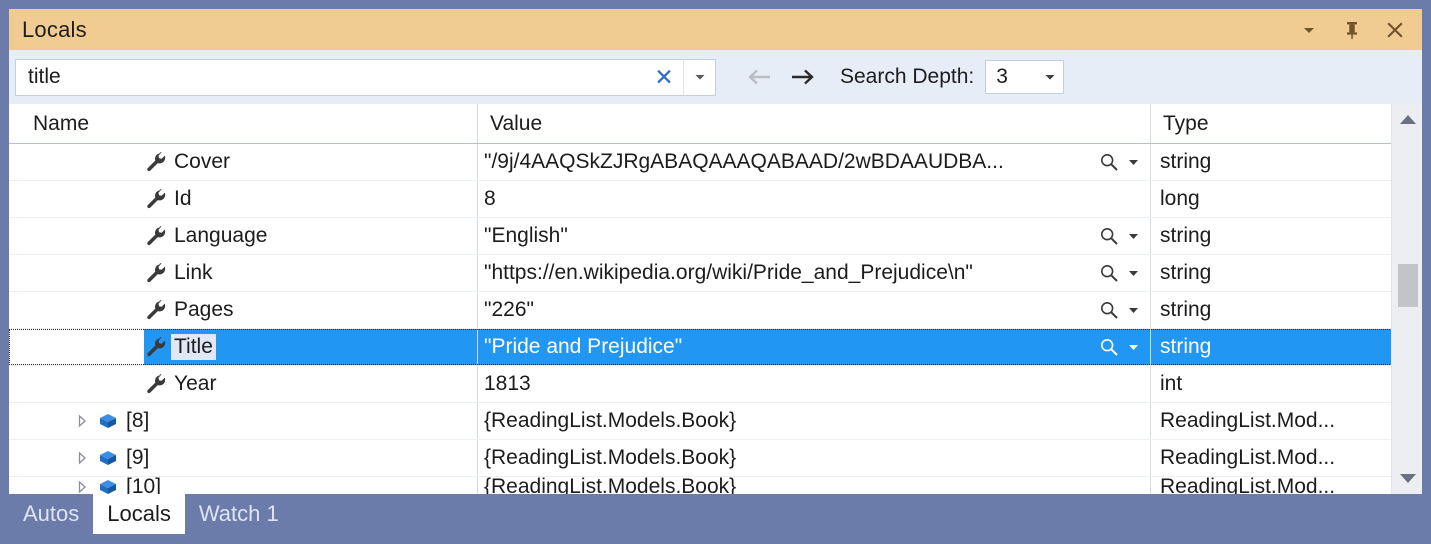 This screenshot has width=1431, height=544. What do you see at coordinates (490, 198) in the screenshot?
I see `variable-value: 8` at bounding box center [490, 198].